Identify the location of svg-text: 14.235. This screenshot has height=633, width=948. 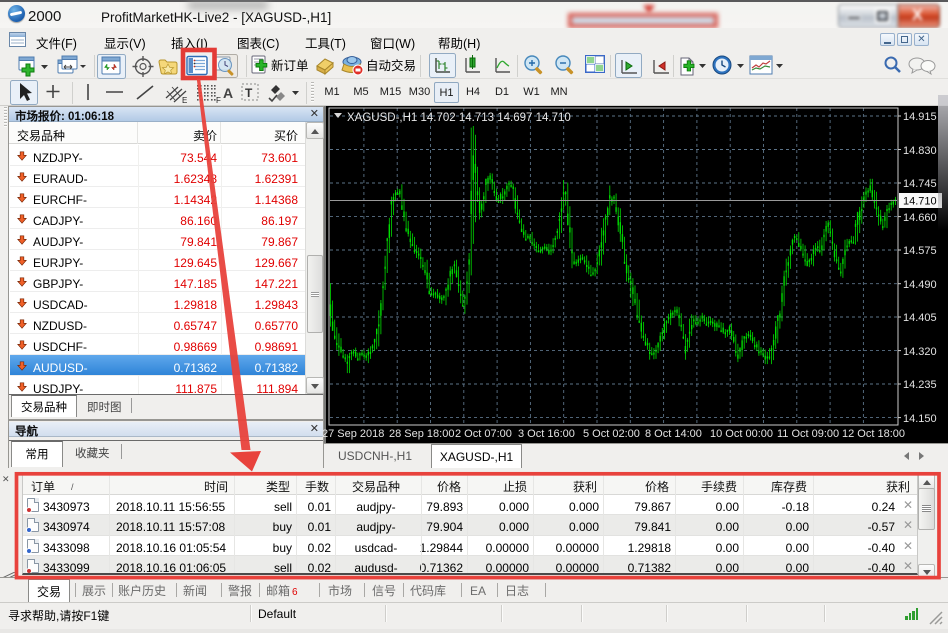
(920, 385).